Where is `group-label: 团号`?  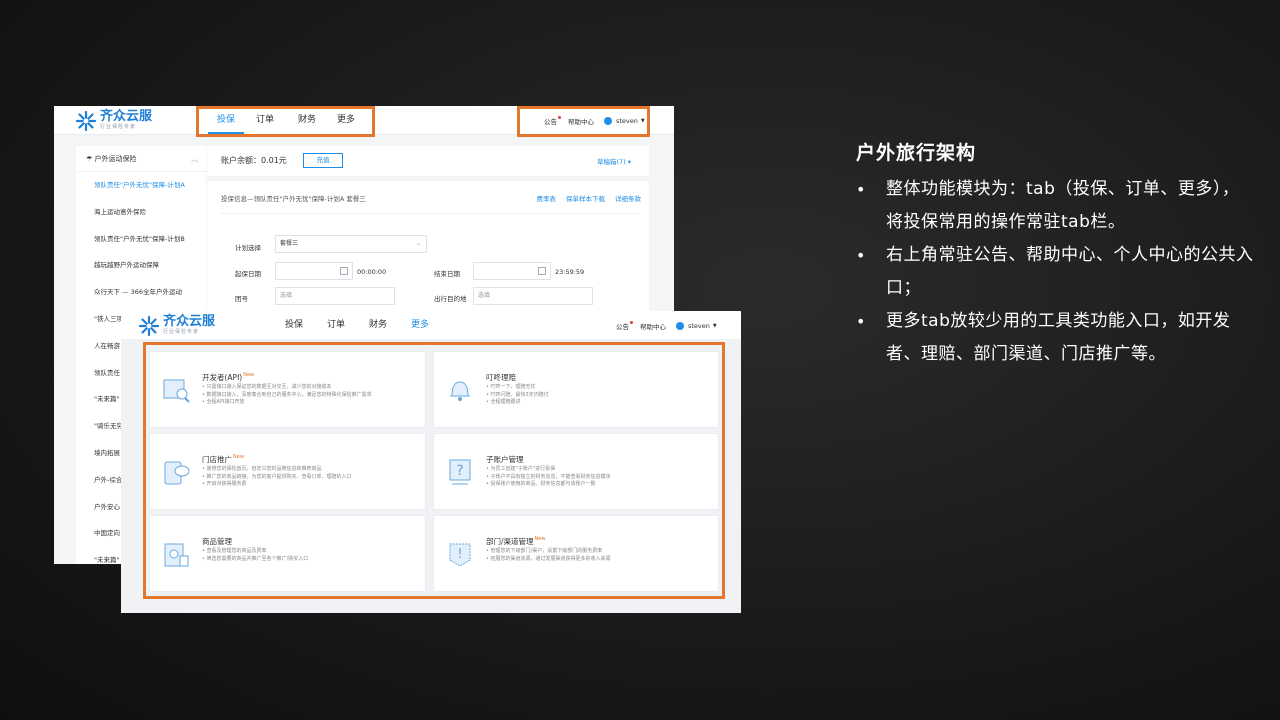
group-label: 团号 is located at coordinates (241, 299).